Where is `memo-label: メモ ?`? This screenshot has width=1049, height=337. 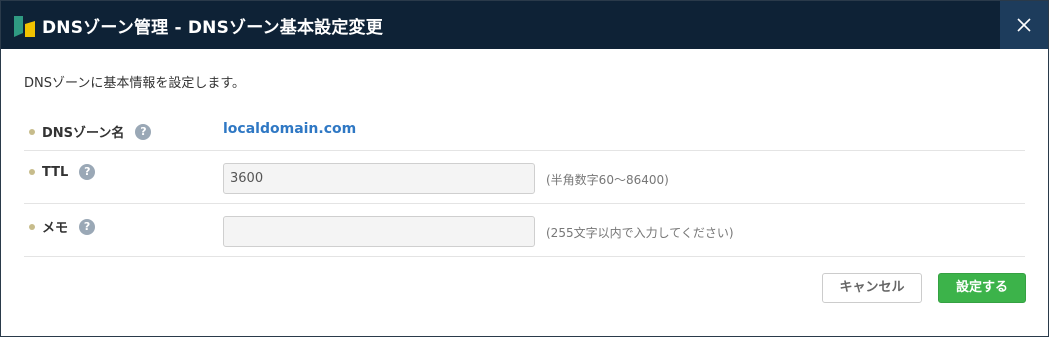 memo-label: メモ ? is located at coordinates (62, 226).